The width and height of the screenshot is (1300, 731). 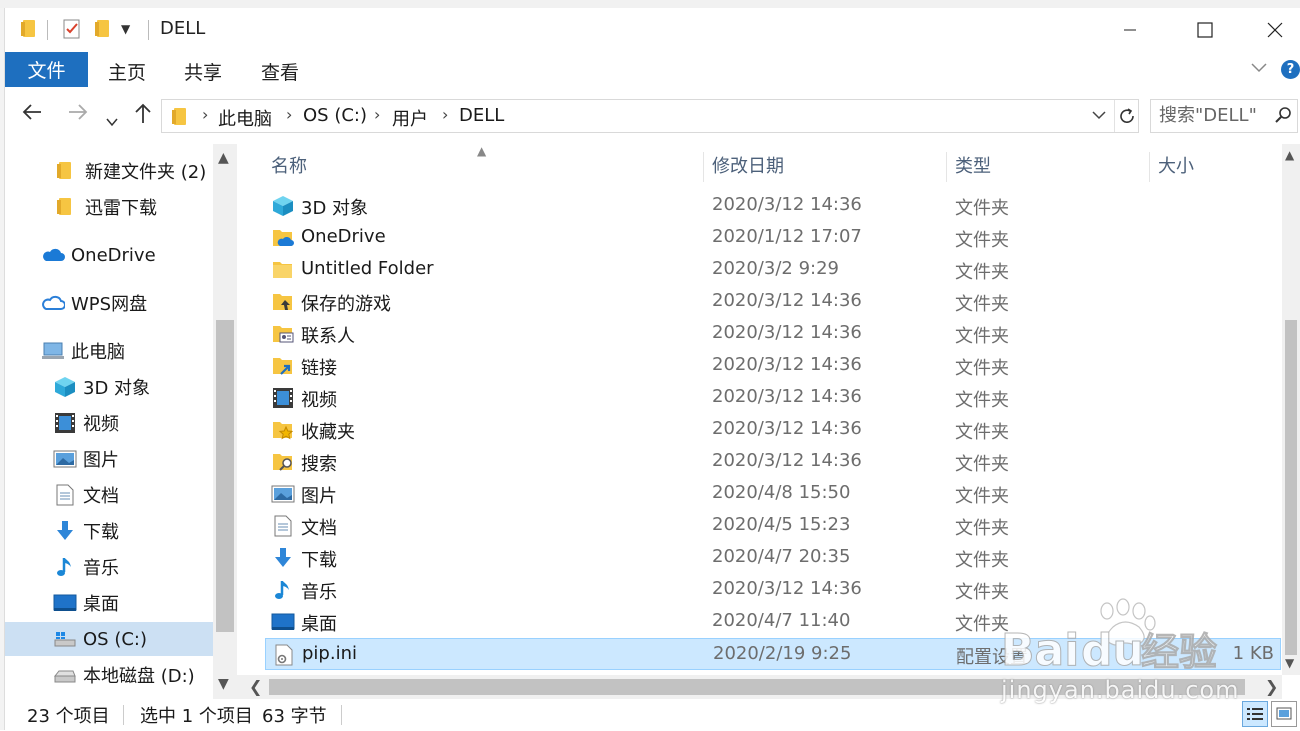 I want to click on file-row: 搜索 2020/3/12 14:36 文件夹, so click(x=773, y=462).